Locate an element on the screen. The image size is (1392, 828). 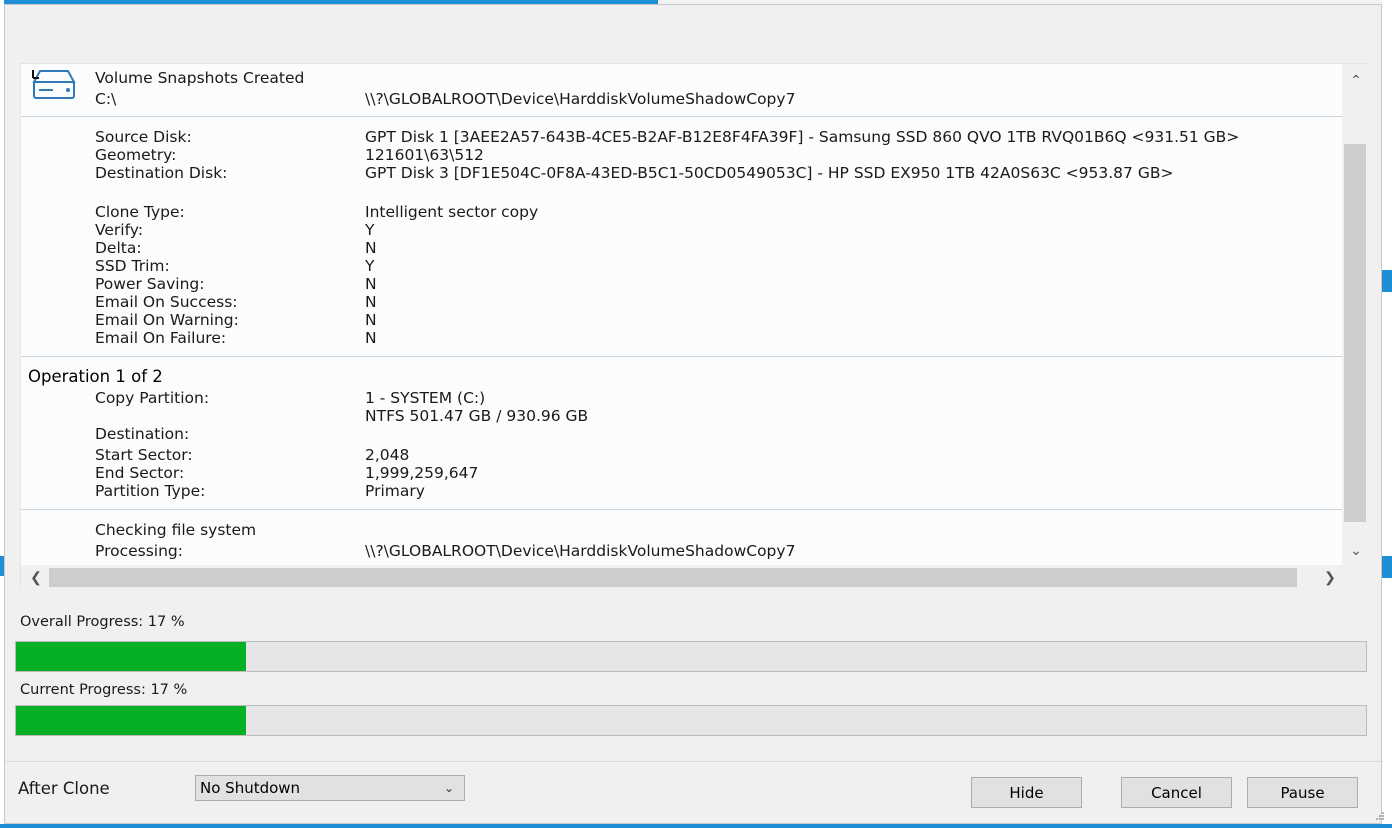
after-clone-label: After Clone is located at coordinates (64, 788).